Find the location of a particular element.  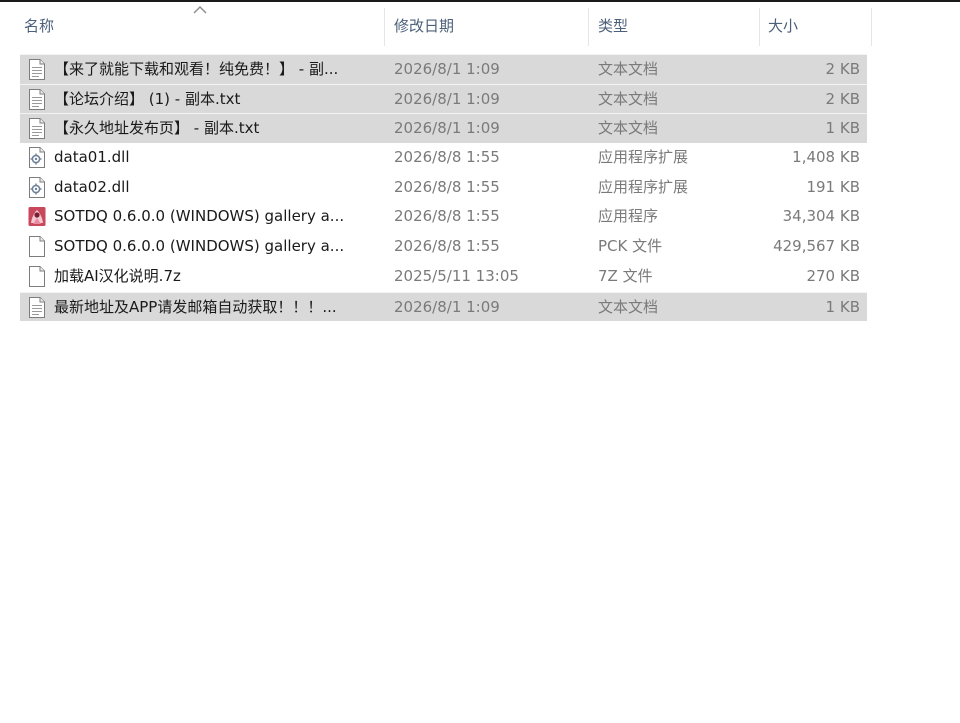

file-size: 270 KB is located at coordinates (833, 275).